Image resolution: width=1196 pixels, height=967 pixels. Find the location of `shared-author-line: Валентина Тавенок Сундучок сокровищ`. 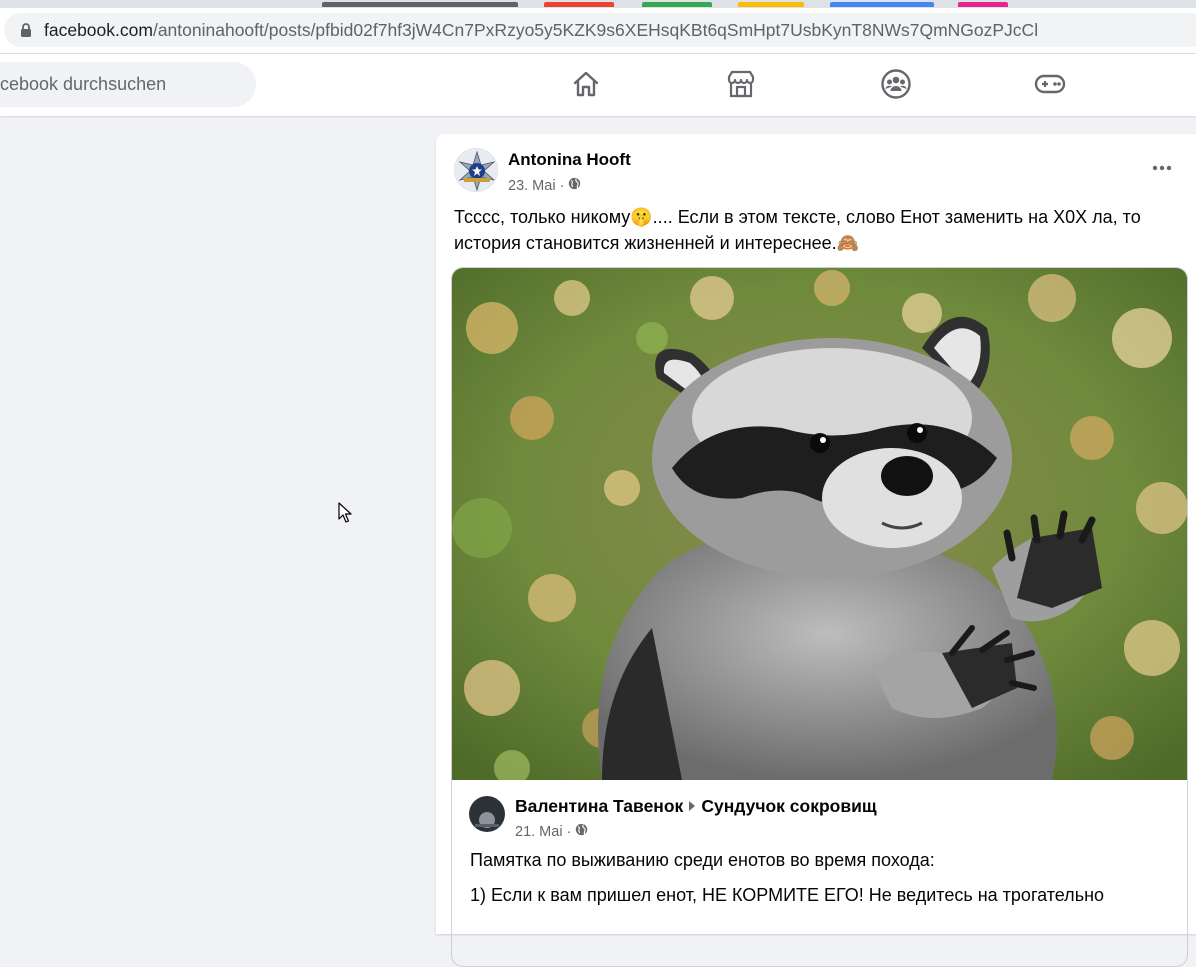

shared-author-line: Валентина Тавенок Сундучок сокровищ is located at coordinates (696, 806).